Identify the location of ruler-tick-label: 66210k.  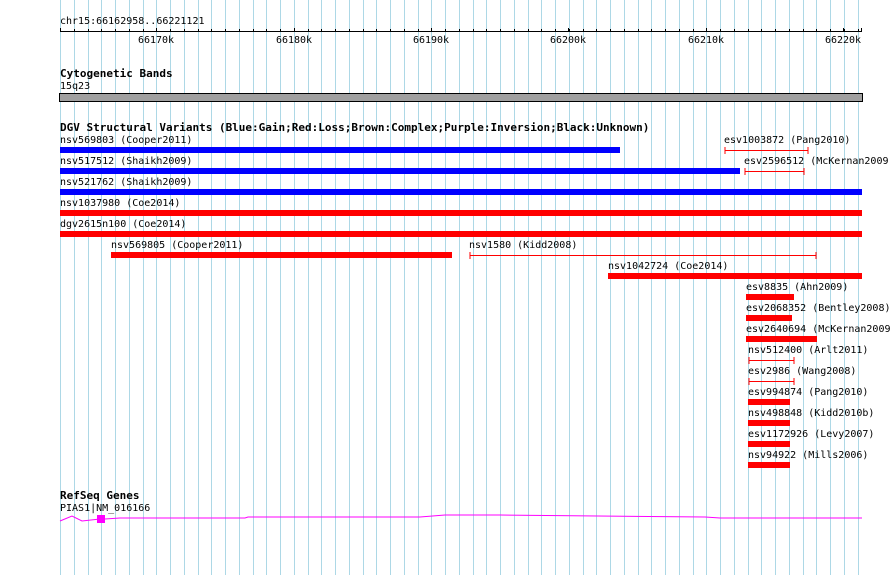
(706, 40).